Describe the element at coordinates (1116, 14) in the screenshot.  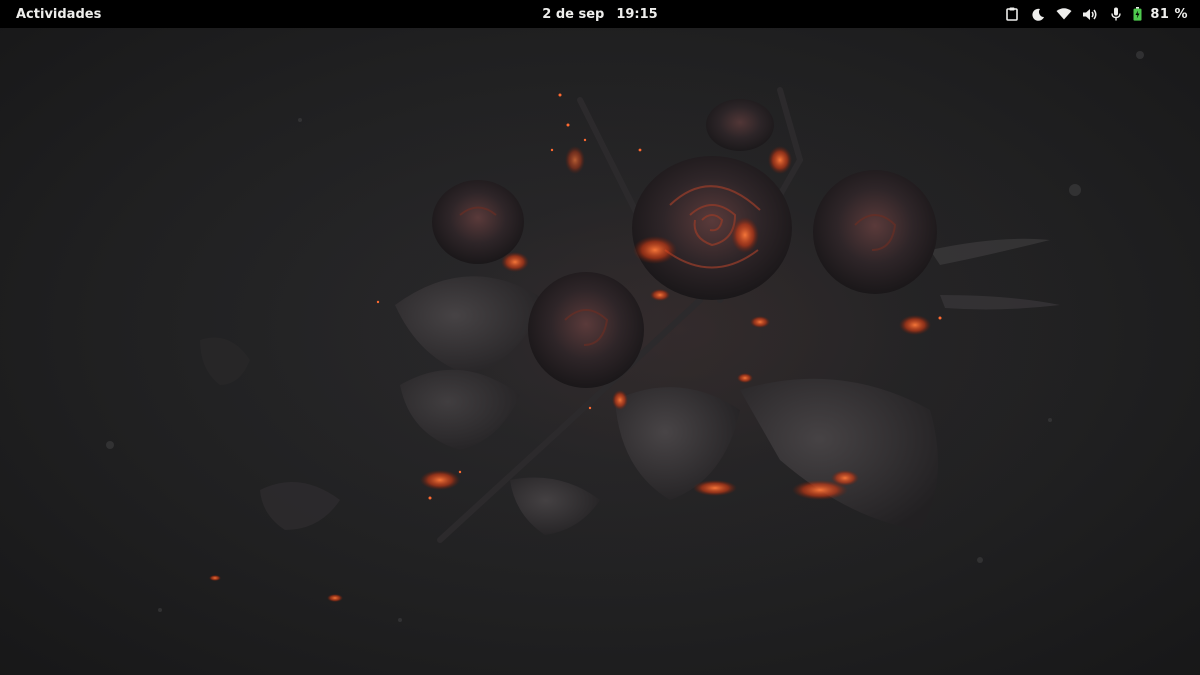
I see `microphone-icon` at that location.